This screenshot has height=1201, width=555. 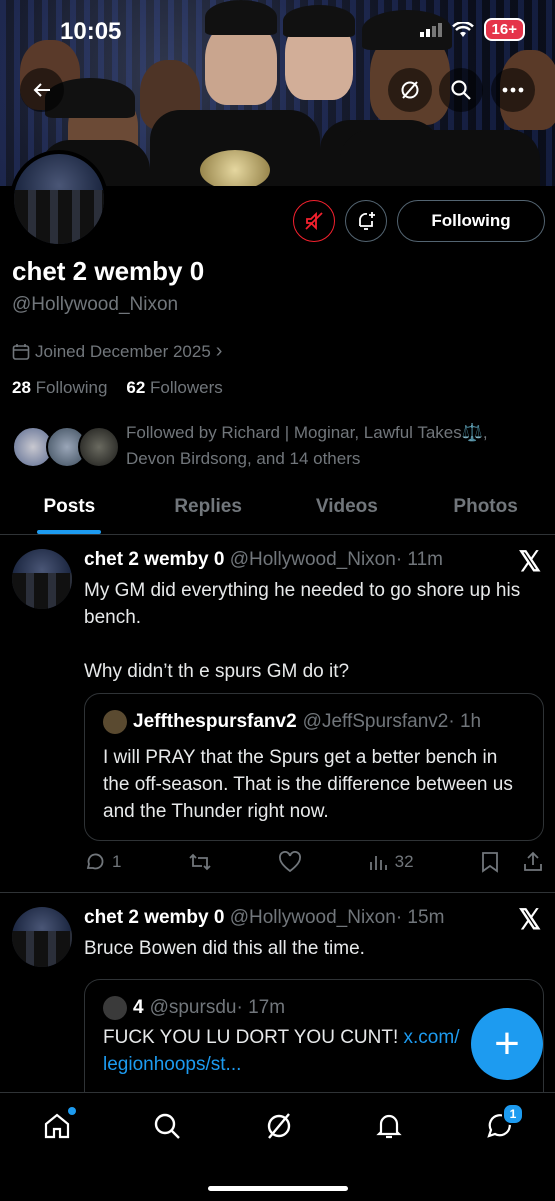 I want to click on tab-posts: Posts, so click(x=69, y=510).